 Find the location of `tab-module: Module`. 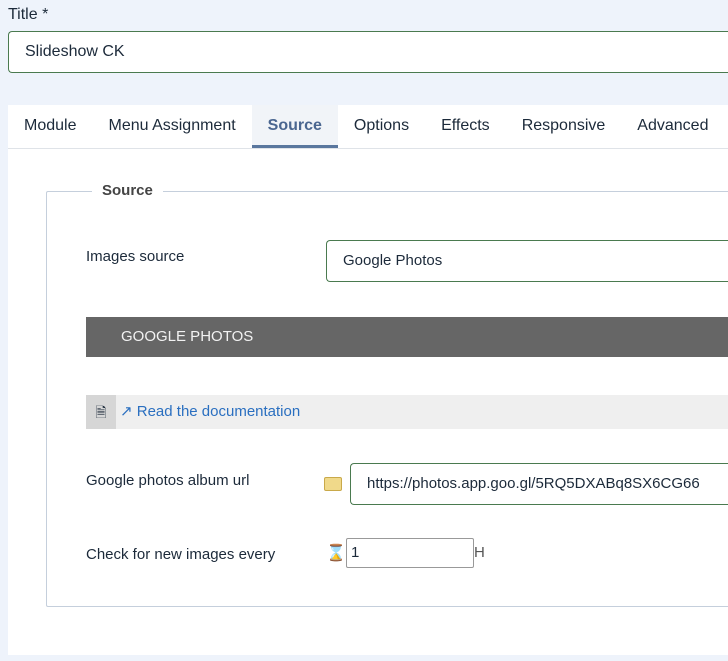

tab-module: Module is located at coordinates (50, 126).